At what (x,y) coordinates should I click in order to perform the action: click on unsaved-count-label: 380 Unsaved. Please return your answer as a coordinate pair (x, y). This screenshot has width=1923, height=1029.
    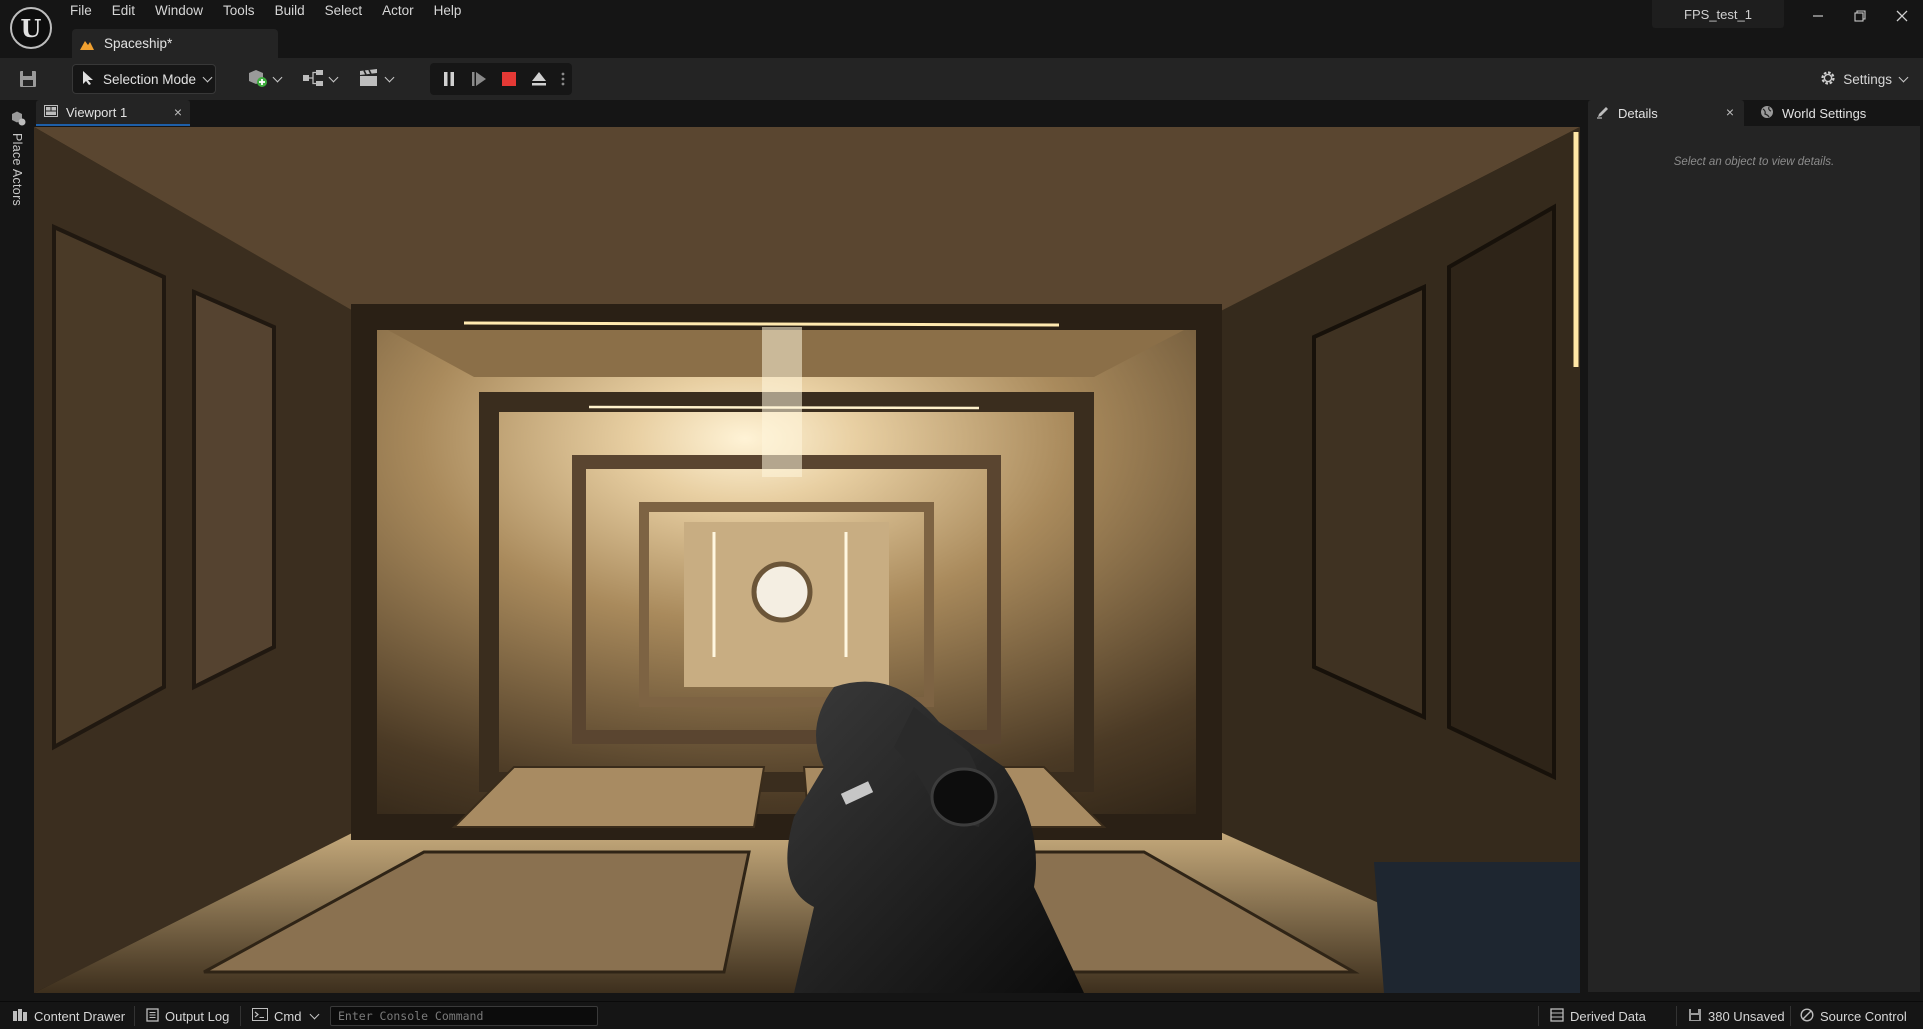
    Looking at the image, I should click on (1746, 1016).